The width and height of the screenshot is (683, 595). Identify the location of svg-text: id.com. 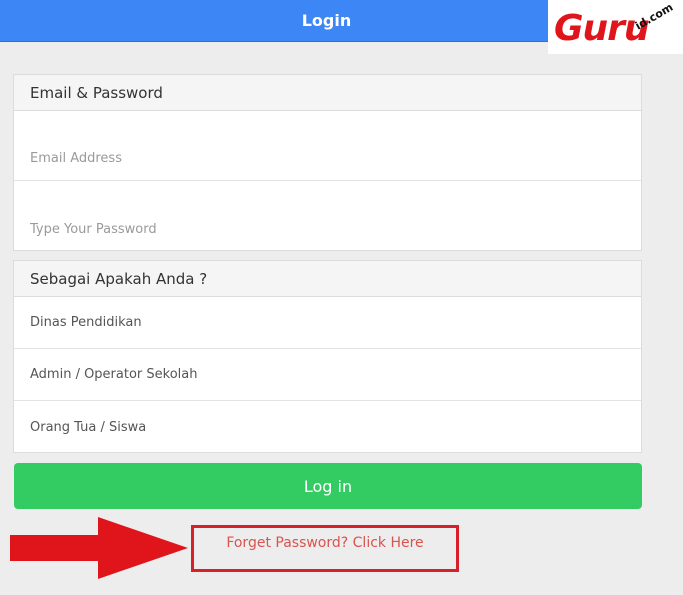
(654, 17).